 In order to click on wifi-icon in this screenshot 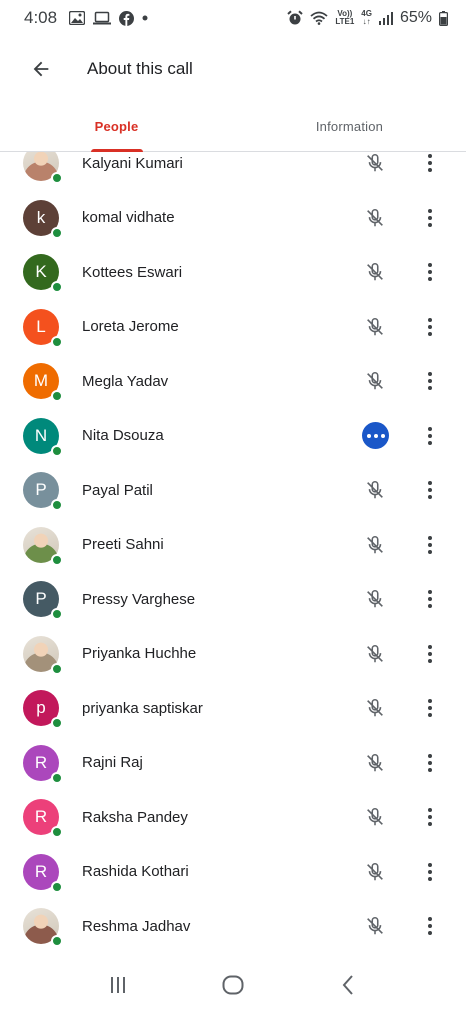, I will do `click(319, 18)`.